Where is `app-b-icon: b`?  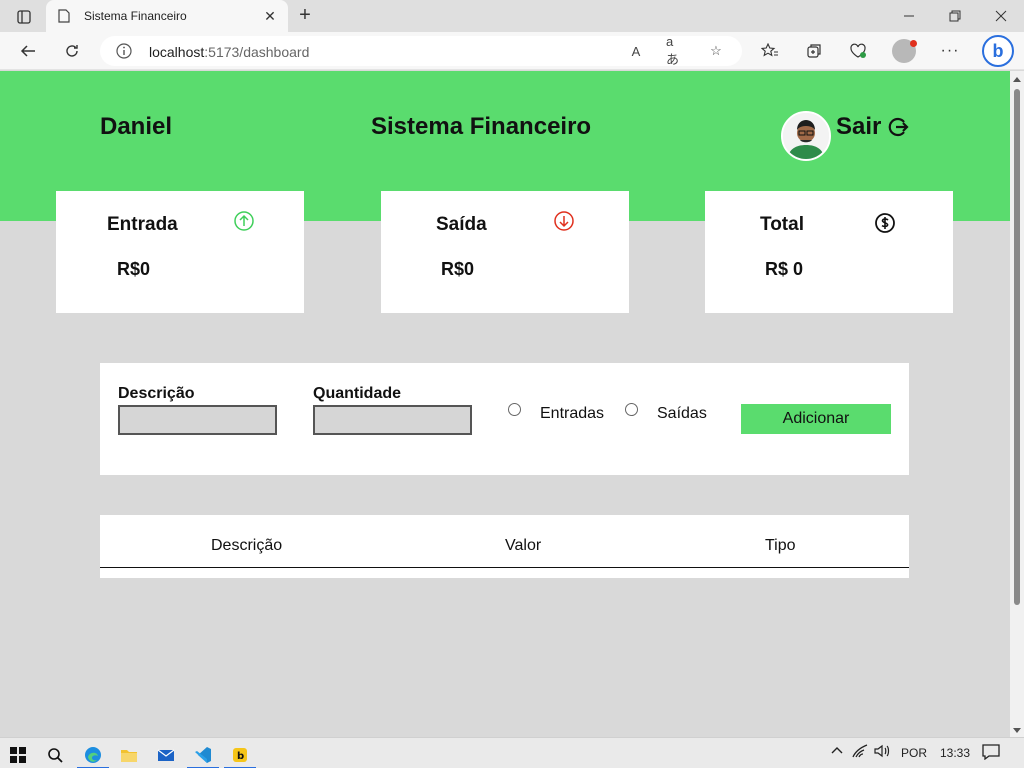 app-b-icon: b is located at coordinates (240, 755).